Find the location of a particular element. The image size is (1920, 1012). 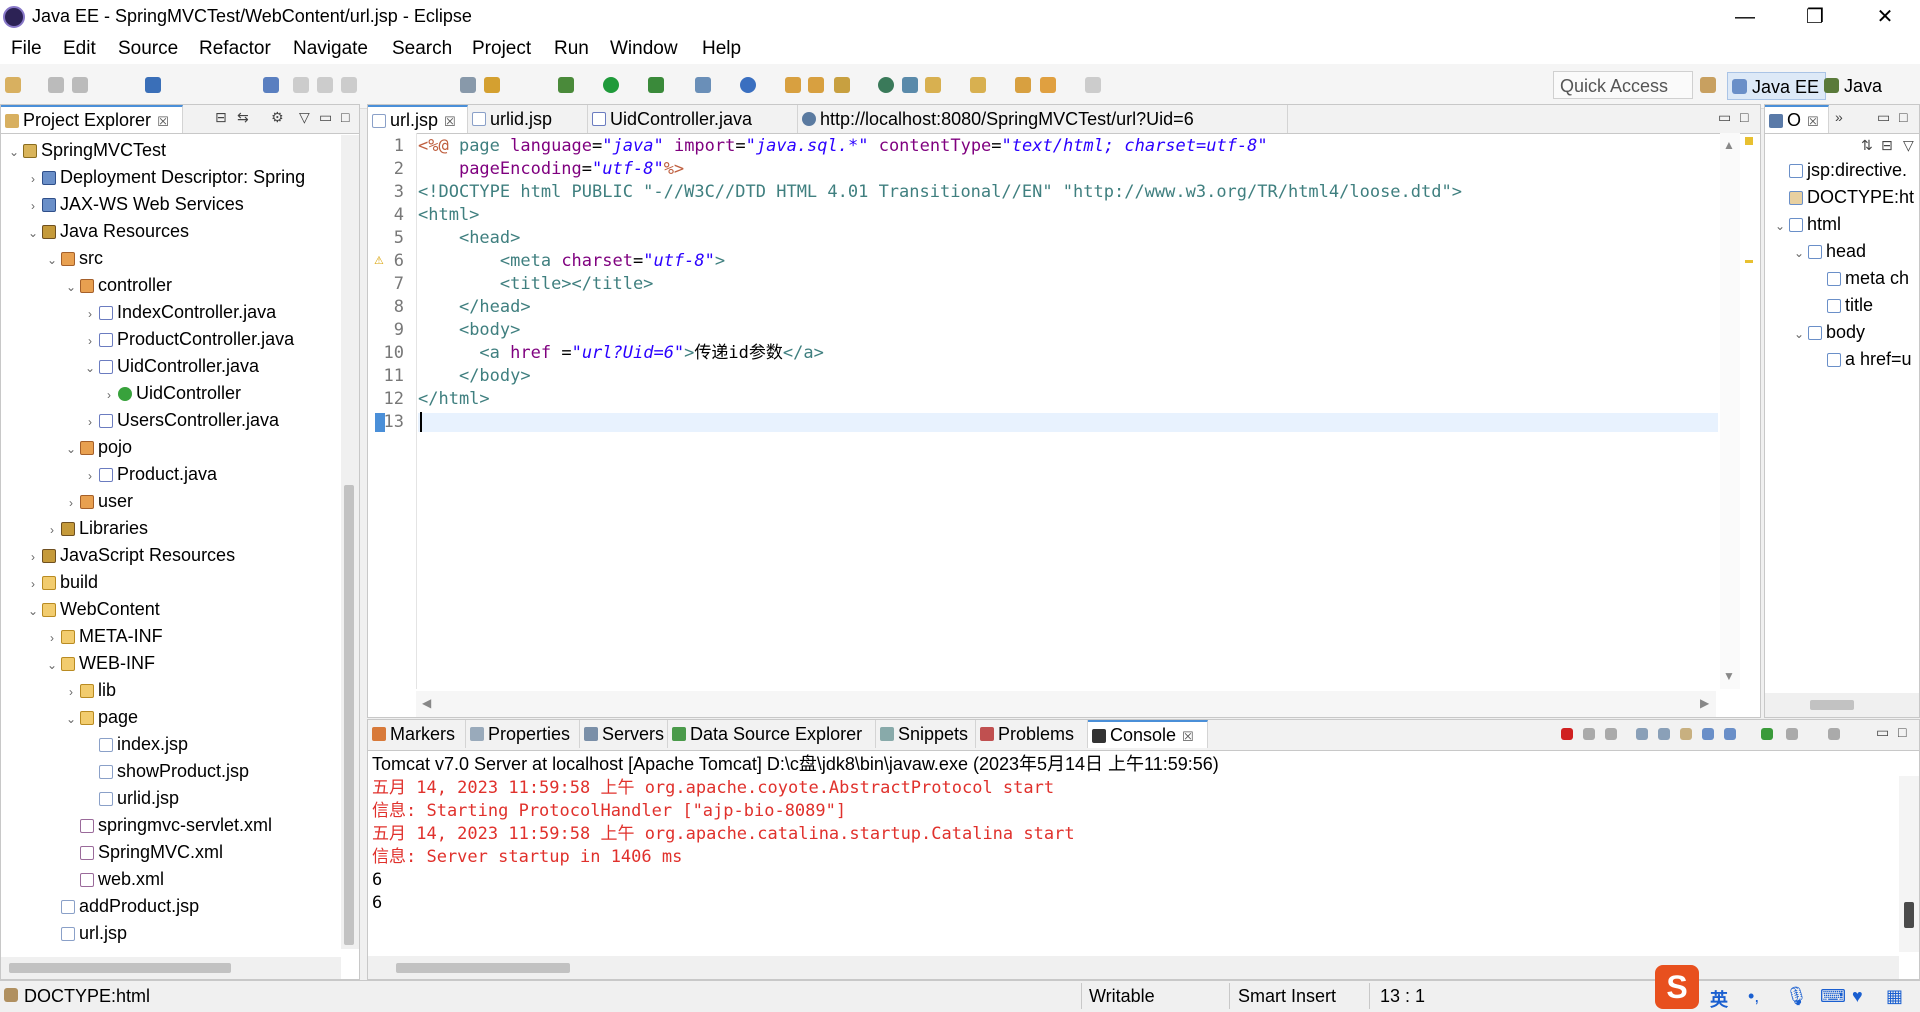

view-menu-icon: ▽ is located at coordinates (1908, 145).